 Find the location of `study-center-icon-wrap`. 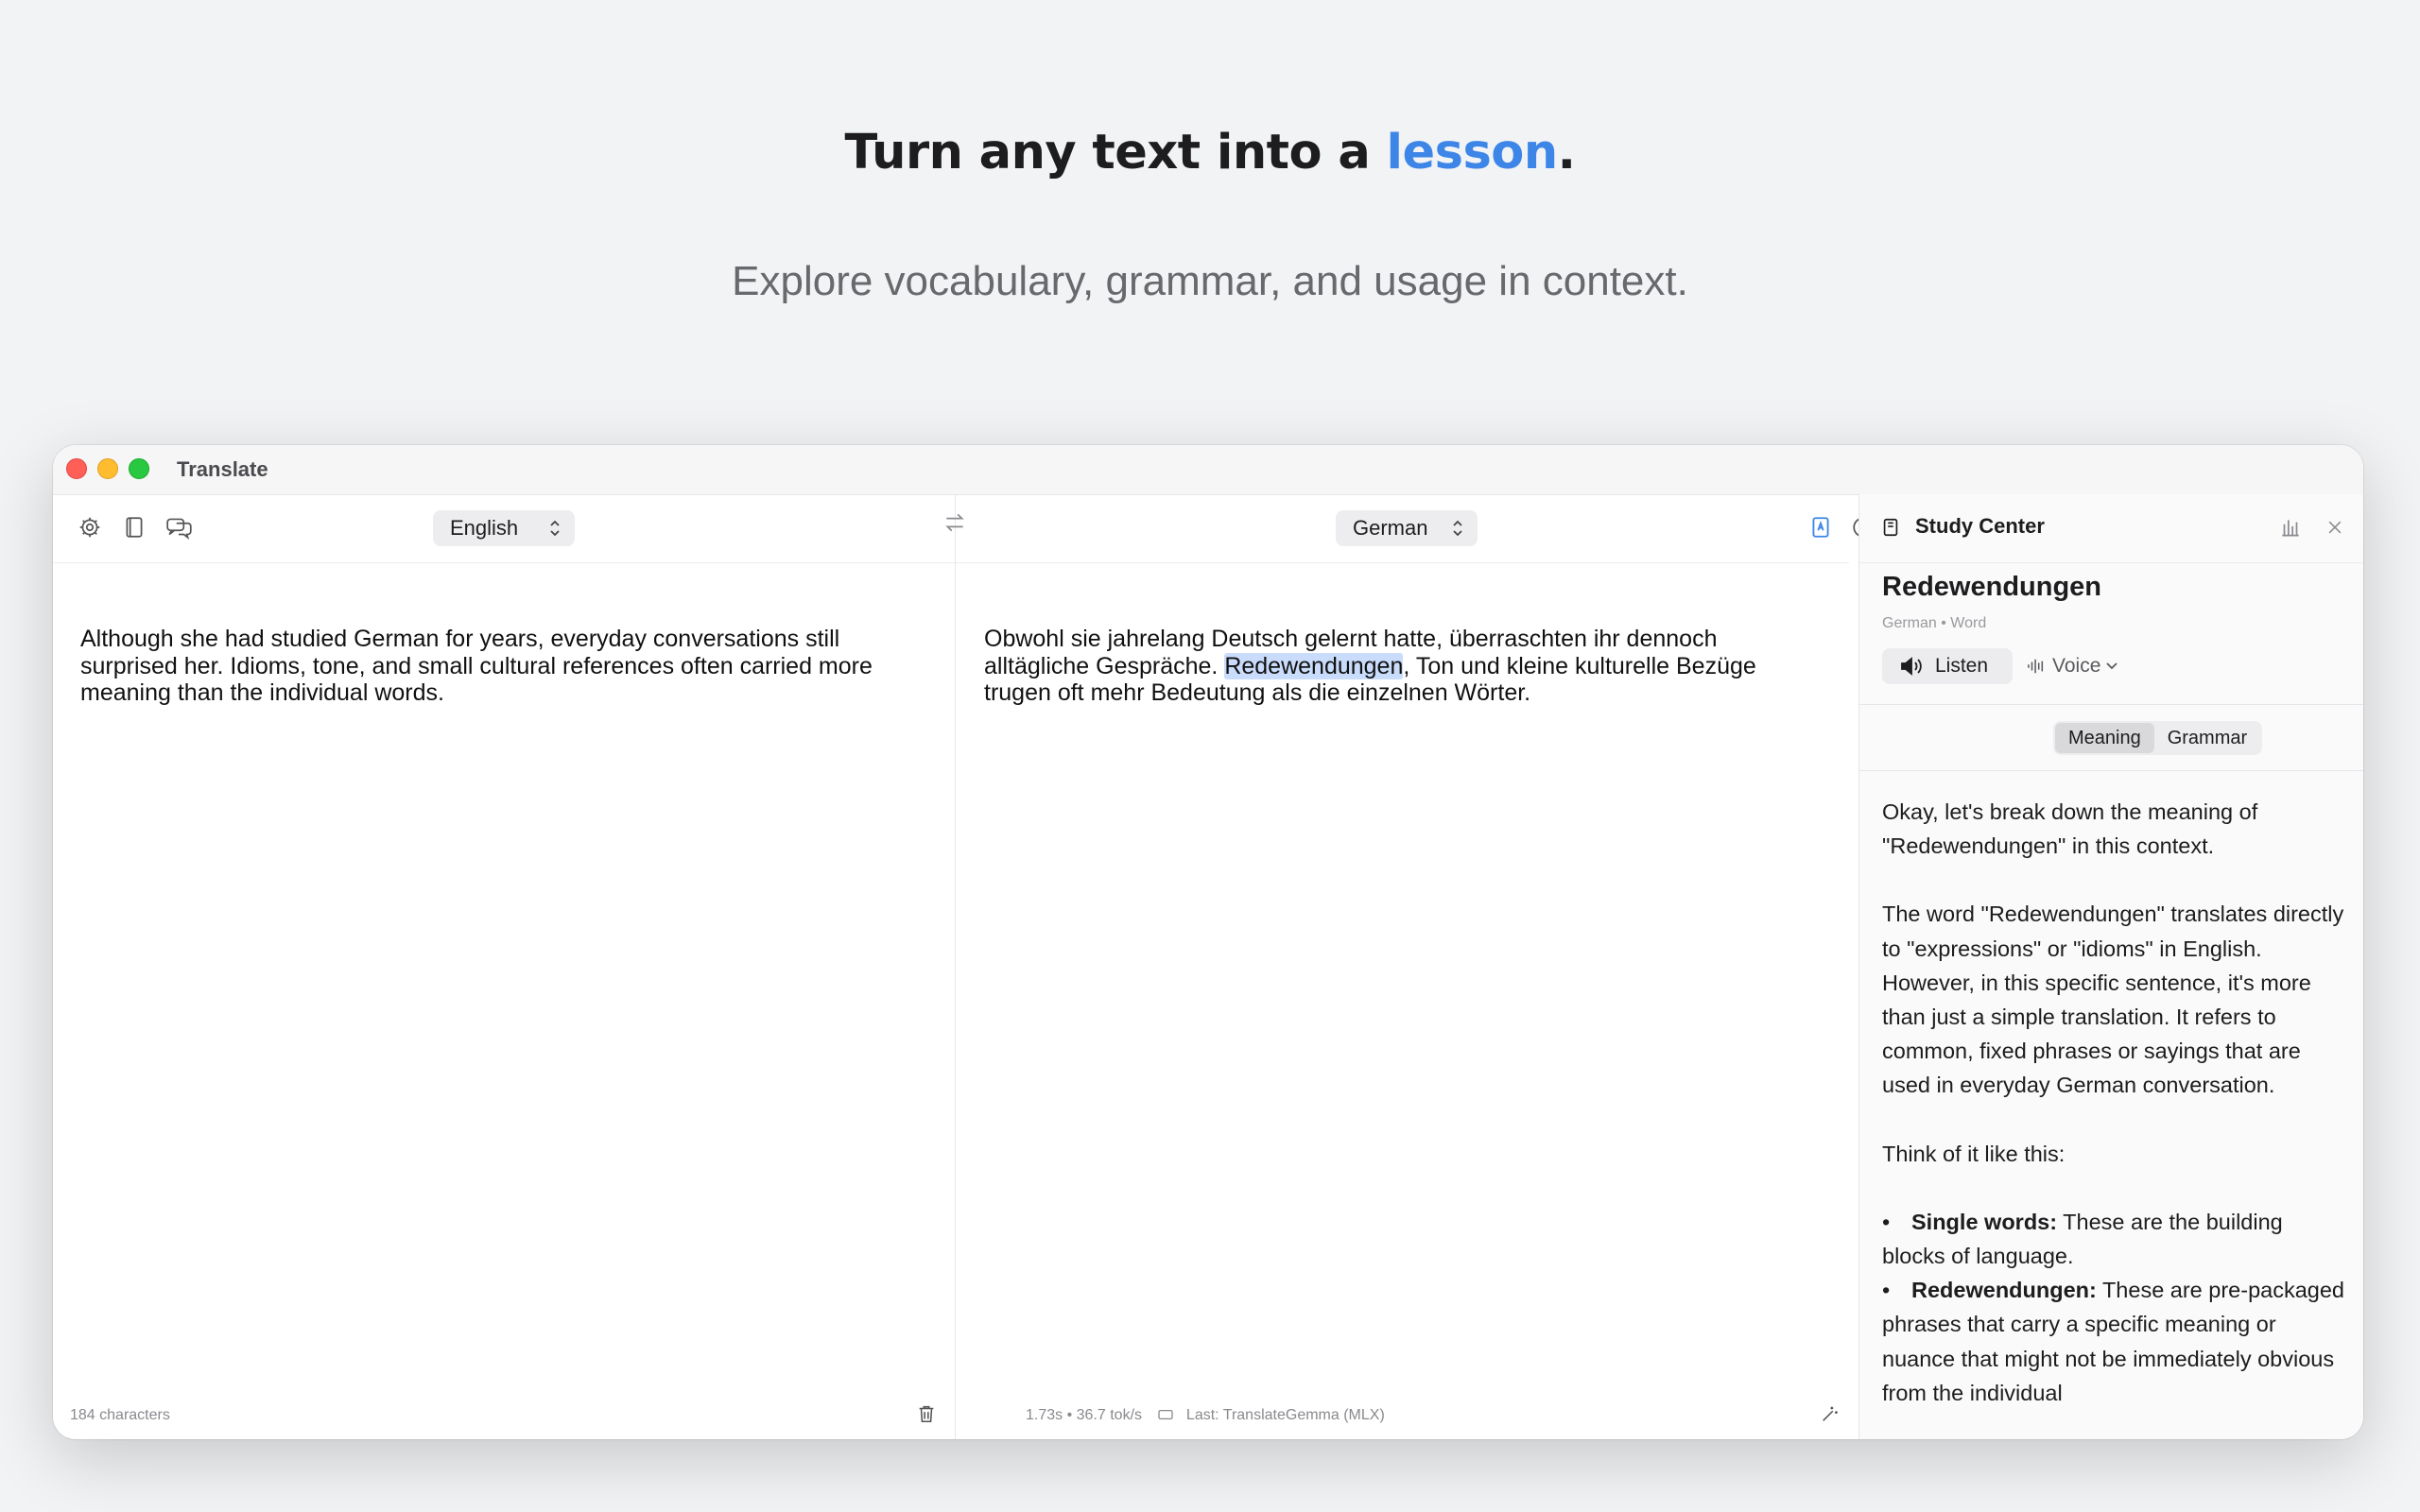

study-center-icon-wrap is located at coordinates (1890, 527).